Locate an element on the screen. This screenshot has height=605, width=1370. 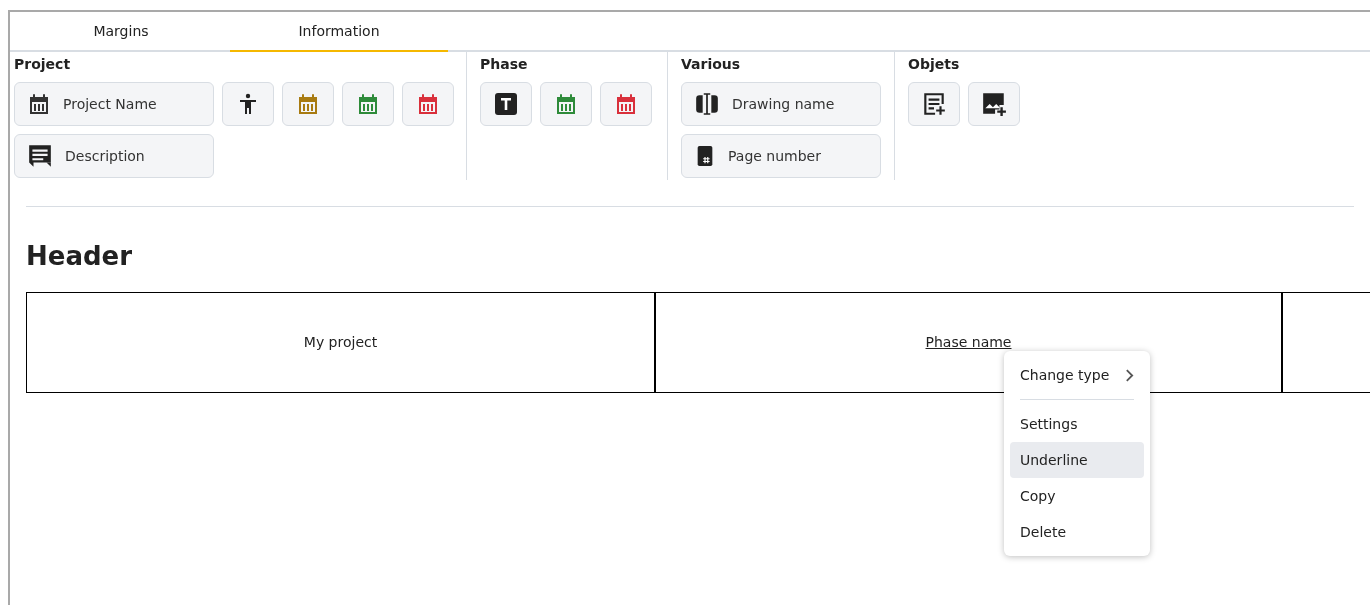
tab: Information is located at coordinates (339, 32).